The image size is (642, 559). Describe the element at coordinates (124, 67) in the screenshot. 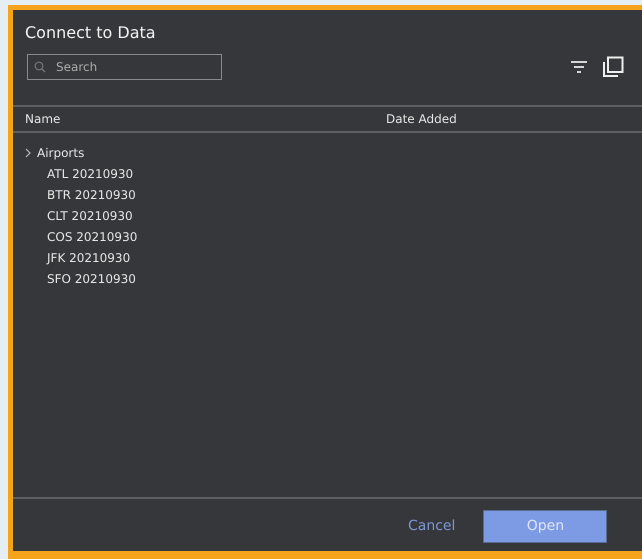

I see `search-field: Search` at that location.